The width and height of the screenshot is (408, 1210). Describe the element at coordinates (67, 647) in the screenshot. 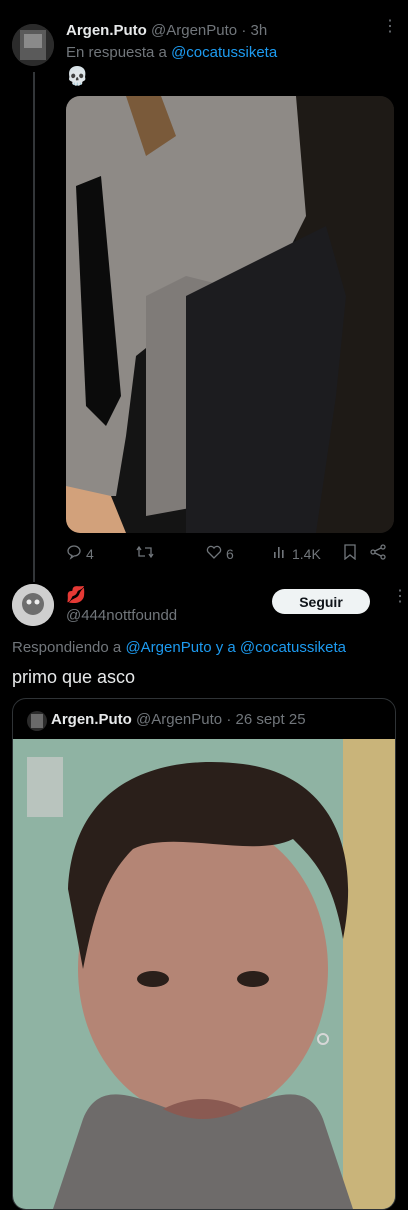

I see `reply-prefix: Respondiendo a` at that location.